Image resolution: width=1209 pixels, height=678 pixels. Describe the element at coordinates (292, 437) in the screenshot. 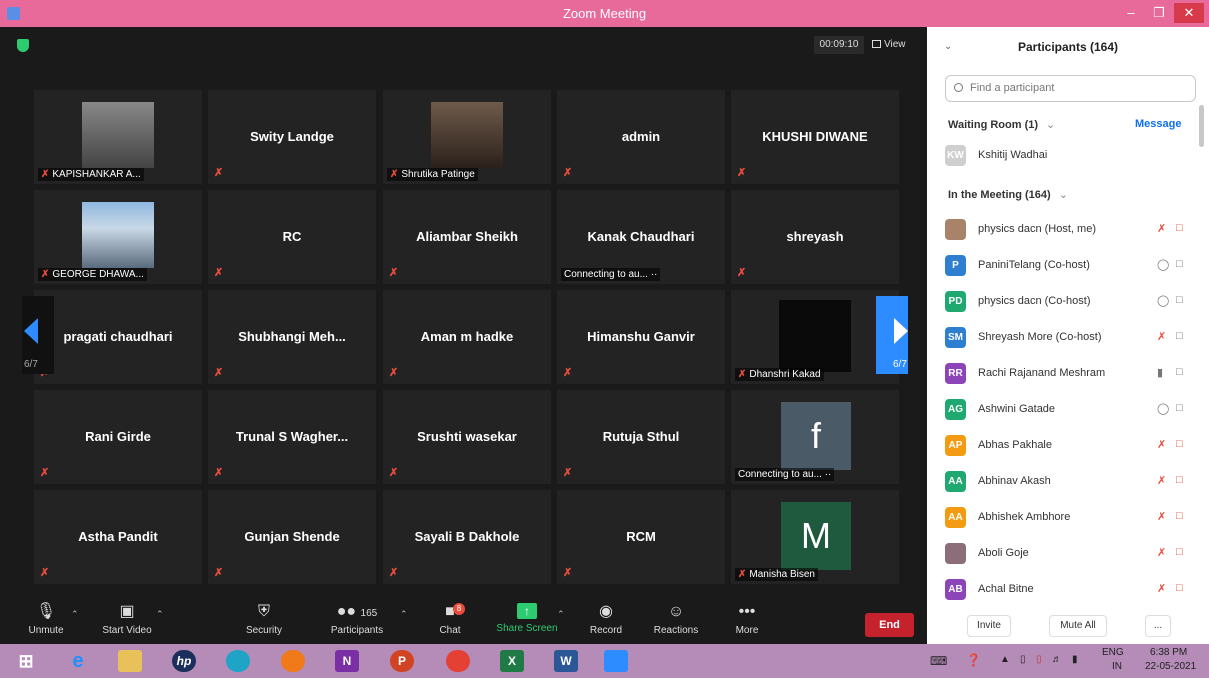

I see `video-tile: Trunal S Wagher... ✗` at that location.